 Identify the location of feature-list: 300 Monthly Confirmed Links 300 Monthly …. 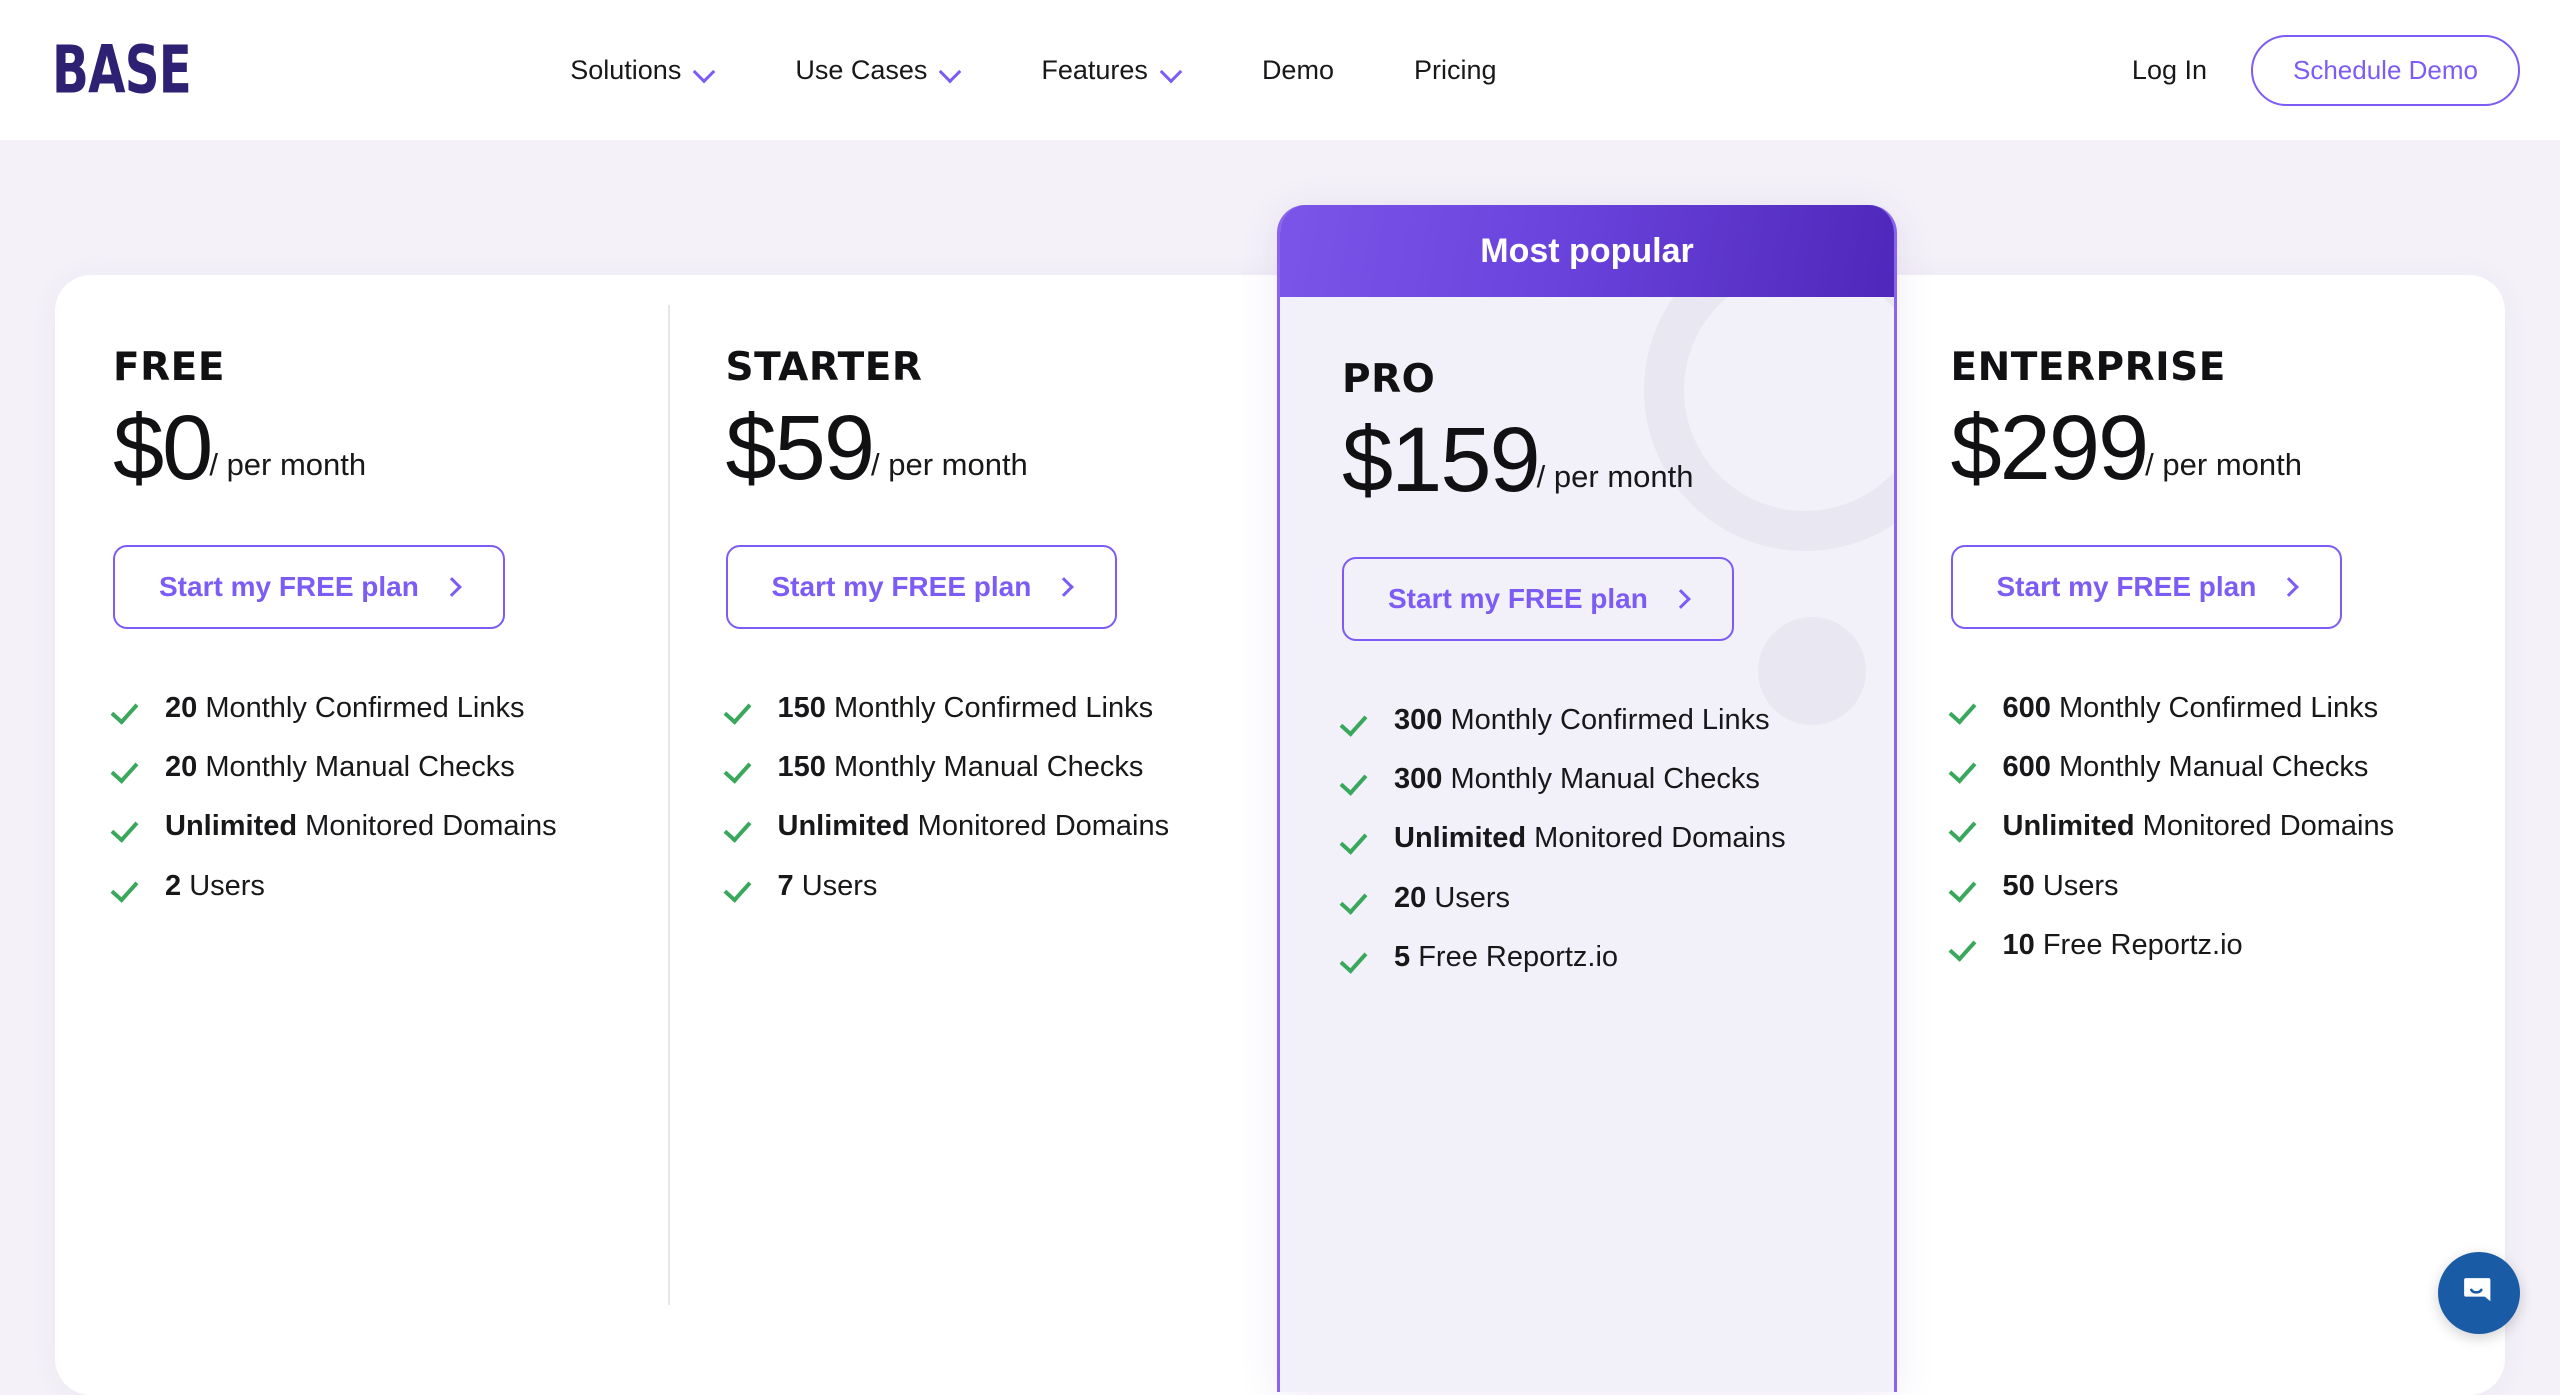
(1618, 839).